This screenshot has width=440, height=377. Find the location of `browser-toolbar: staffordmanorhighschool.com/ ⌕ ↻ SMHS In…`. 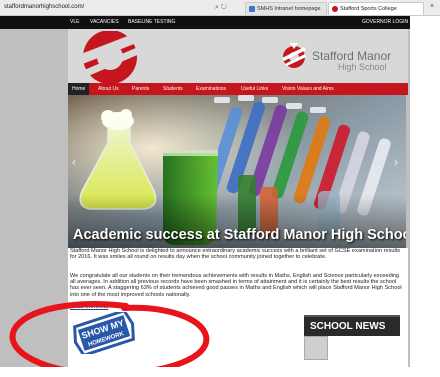

browser-toolbar: staffordmanorhighschool.com/ ⌕ ↻ SMHS In… is located at coordinates (220, 8).